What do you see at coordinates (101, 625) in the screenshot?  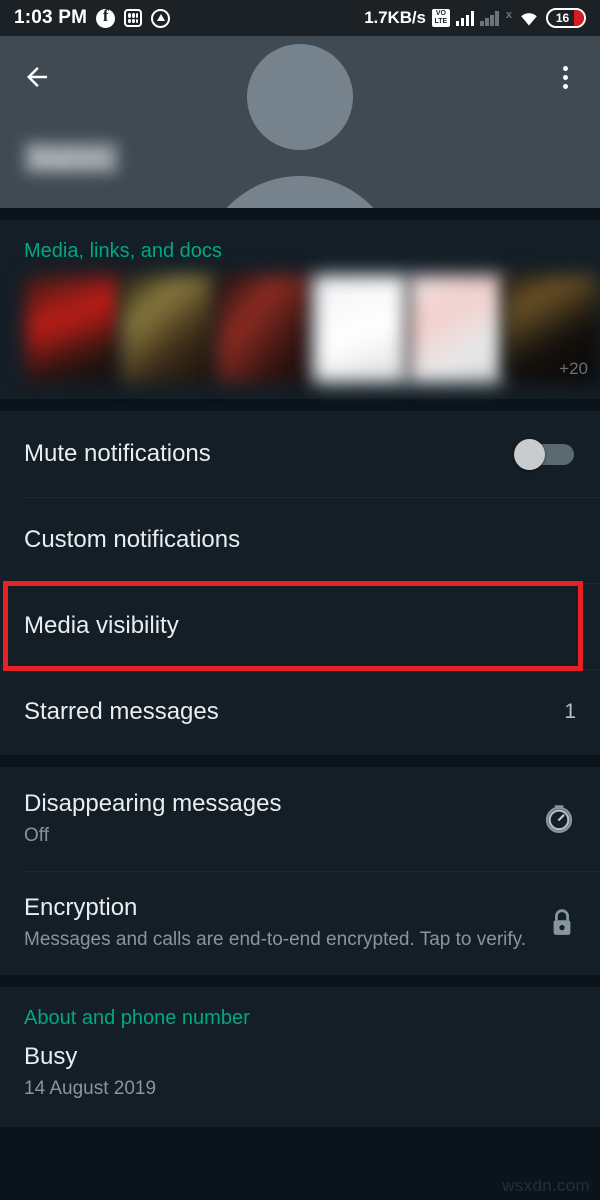 I see `row-label: Media visibility` at bounding box center [101, 625].